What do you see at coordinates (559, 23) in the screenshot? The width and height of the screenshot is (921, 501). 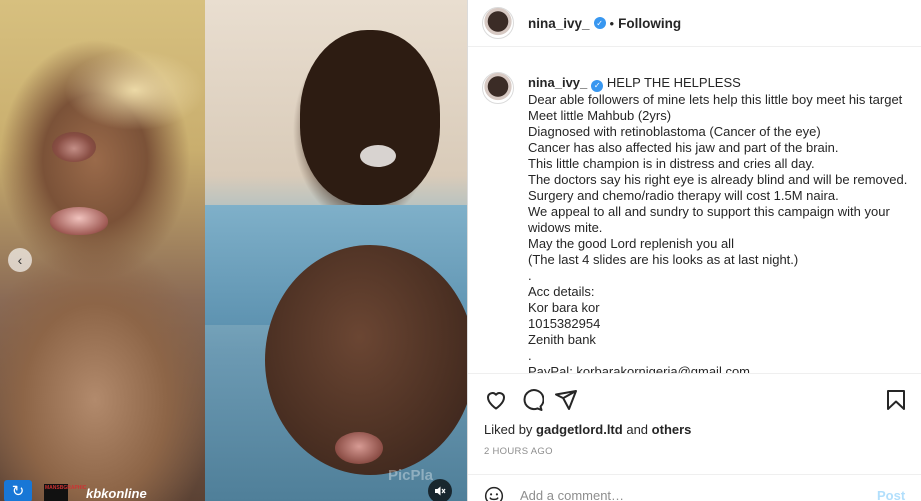 I see `header-username: nina_ivy_` at bounding box center [559, 23].